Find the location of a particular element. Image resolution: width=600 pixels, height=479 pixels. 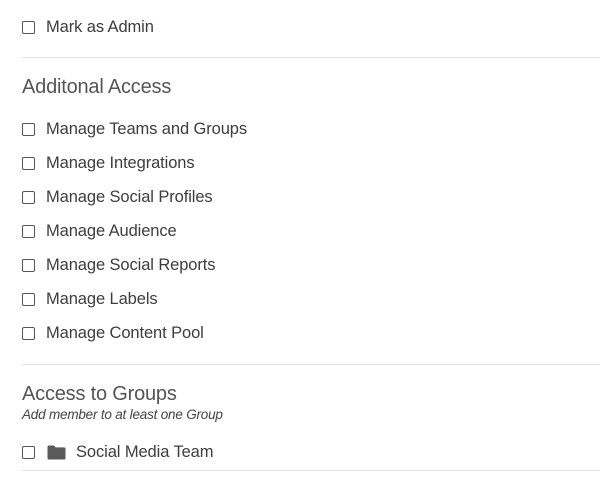

permission-label: Manage Social Reports is located at coordinates (131, 264).